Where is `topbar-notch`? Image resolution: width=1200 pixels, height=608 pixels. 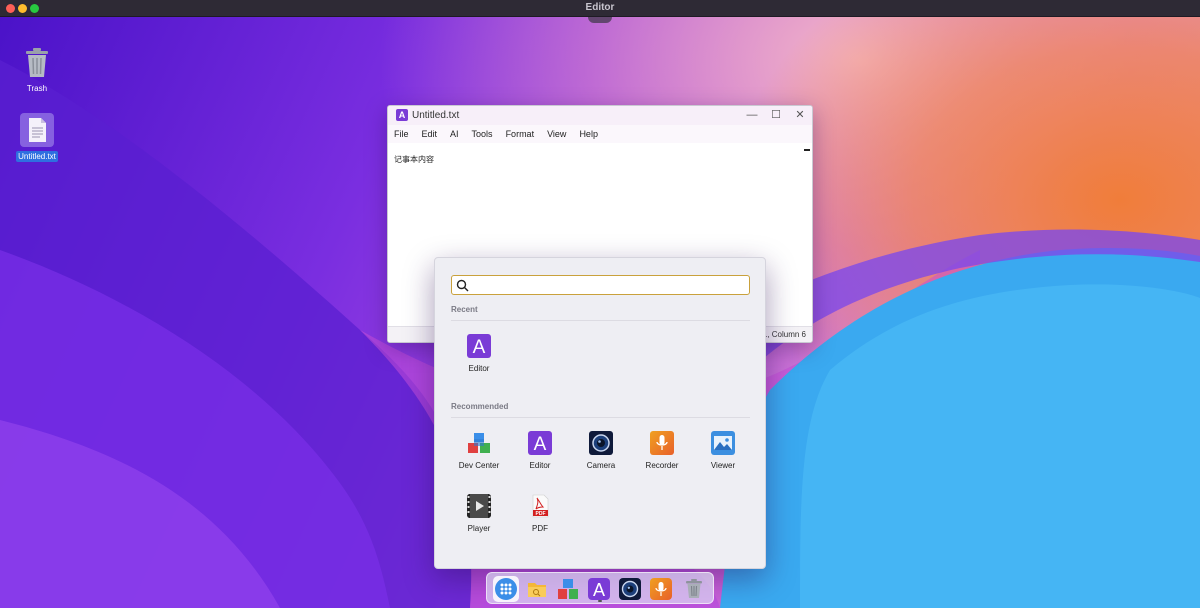 topbar-notch is located at coordinates (600, 20).